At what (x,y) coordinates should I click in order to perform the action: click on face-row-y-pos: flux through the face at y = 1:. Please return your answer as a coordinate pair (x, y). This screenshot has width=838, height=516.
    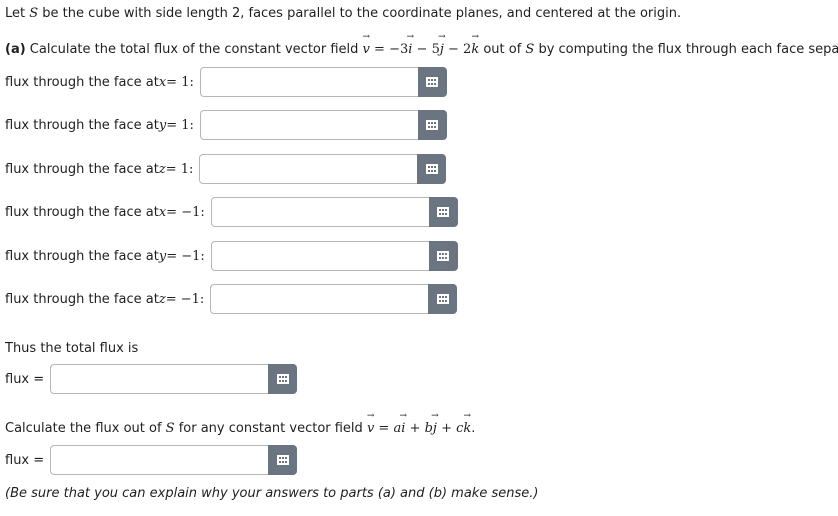
    Looking at the image, I should click on (226, 125).